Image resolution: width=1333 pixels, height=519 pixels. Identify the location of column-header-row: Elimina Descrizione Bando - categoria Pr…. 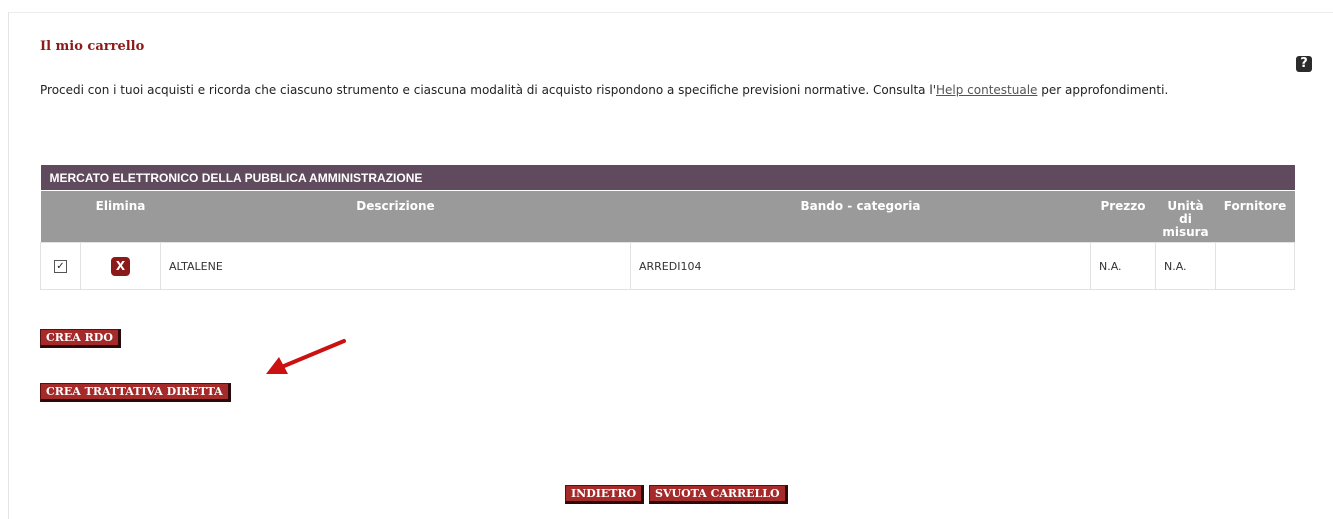
(667, 216).